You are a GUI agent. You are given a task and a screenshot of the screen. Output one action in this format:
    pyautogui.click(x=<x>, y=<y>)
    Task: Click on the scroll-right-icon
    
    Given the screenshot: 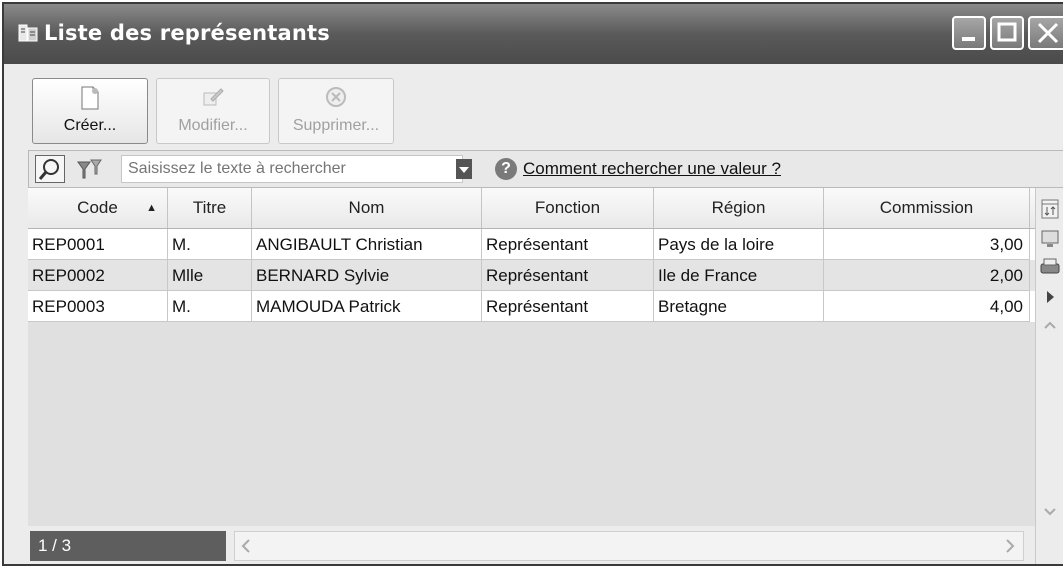 What is the action you would take?
    pyautogui.click(x=1010, y=548)
    